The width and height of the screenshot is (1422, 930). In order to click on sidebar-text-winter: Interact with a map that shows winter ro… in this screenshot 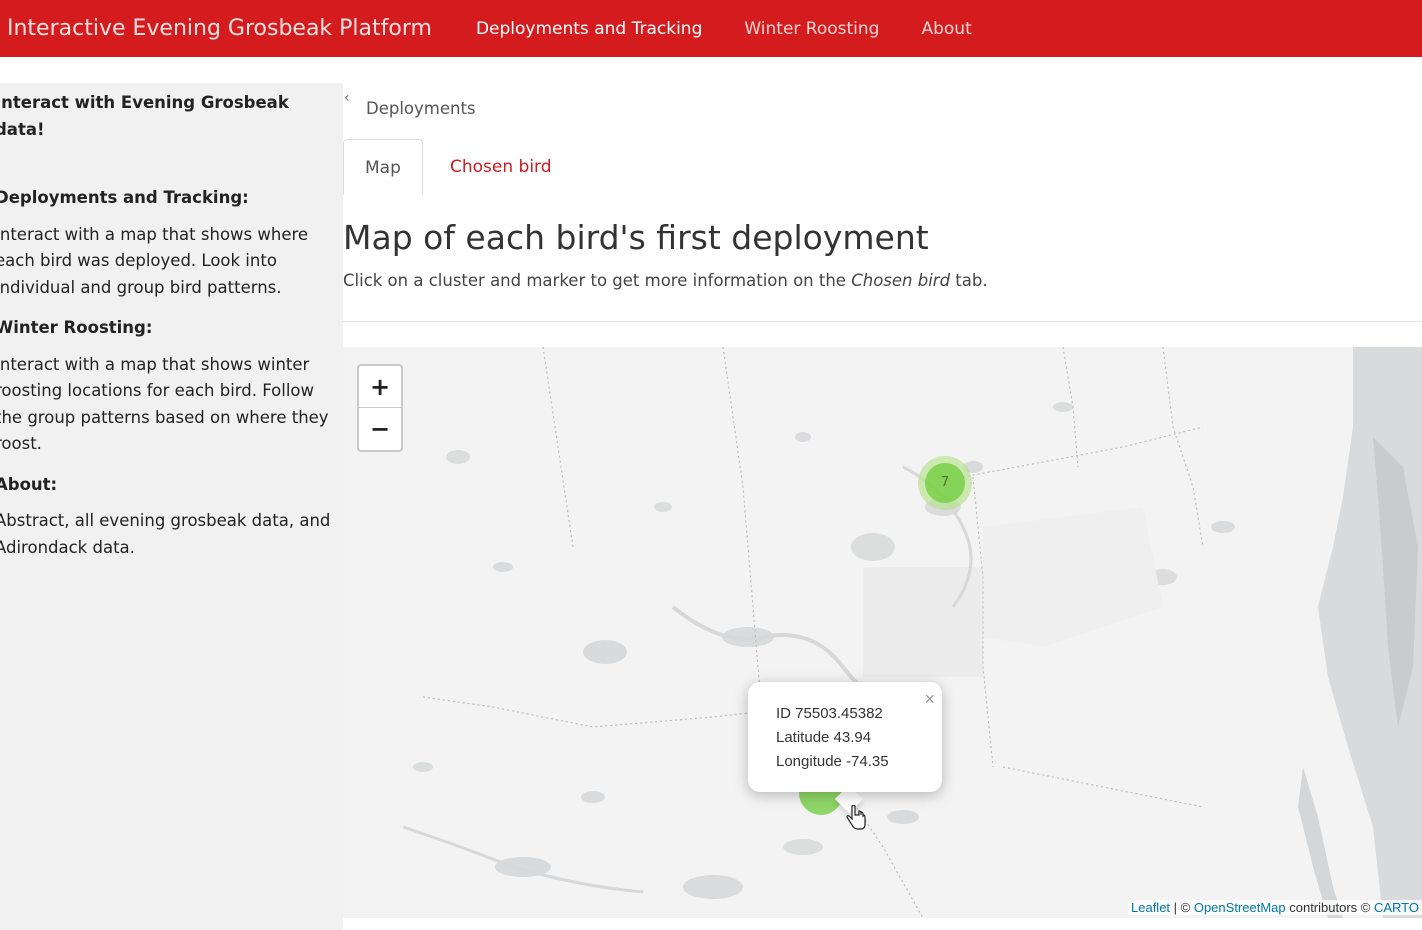, I will do `click(164, 404)`.